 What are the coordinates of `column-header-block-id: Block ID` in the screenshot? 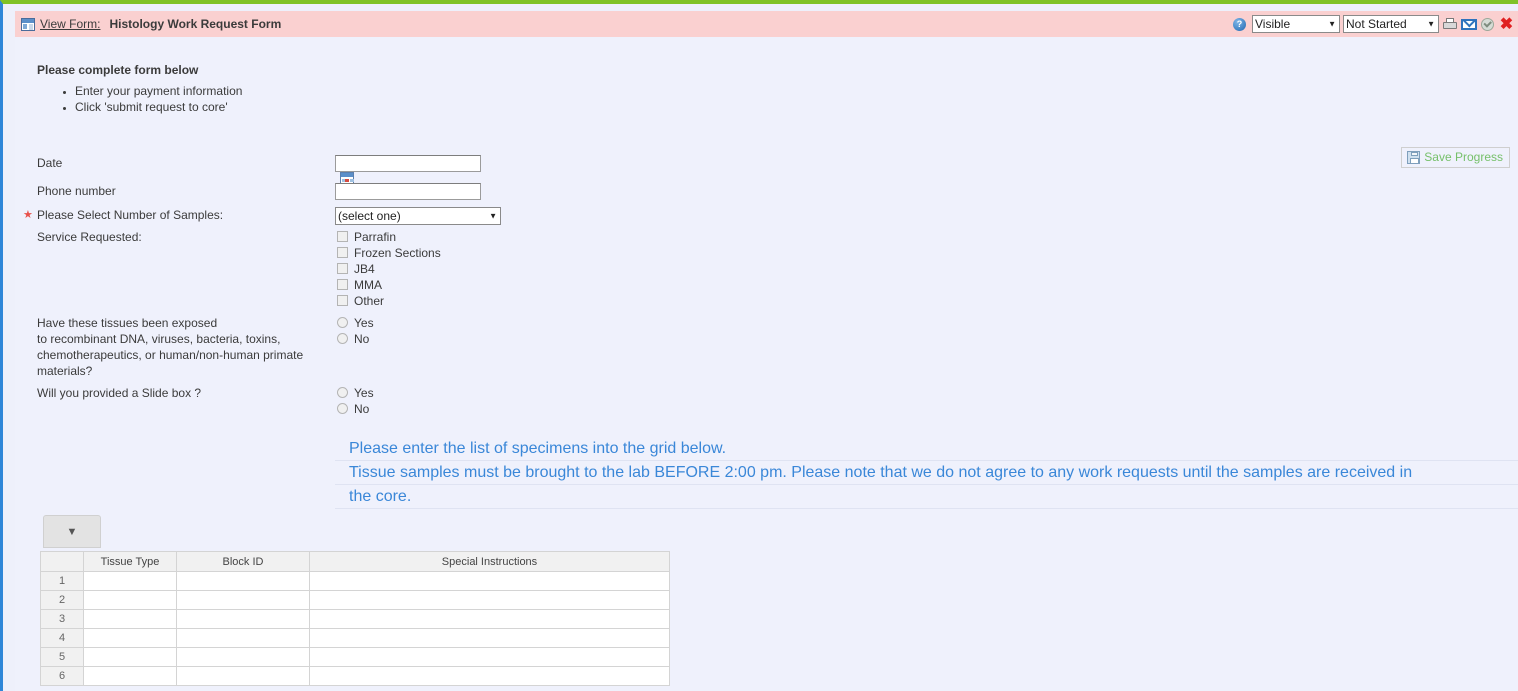 It's located at (243, 561).